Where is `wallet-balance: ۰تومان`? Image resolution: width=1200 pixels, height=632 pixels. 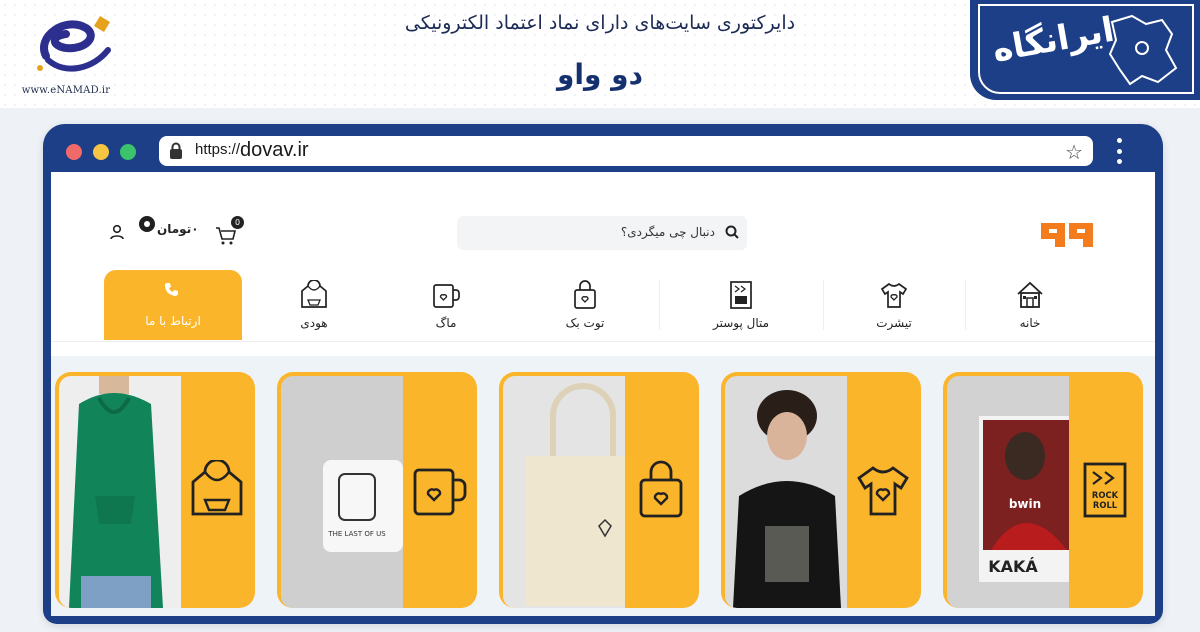 wallet-balance: ۰تومان is located at coordinates (170, 231).